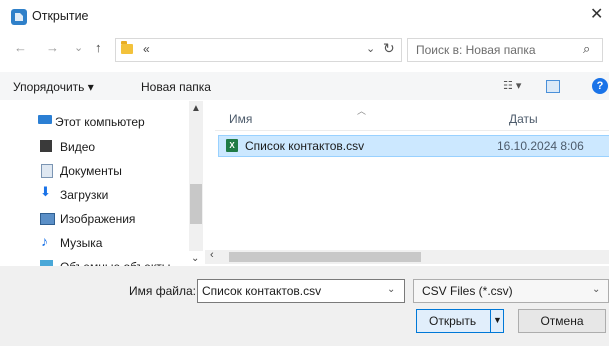  I want to click on file-row: X Список контактов.csv 16.10.2024 8:06, so click(413, 146).